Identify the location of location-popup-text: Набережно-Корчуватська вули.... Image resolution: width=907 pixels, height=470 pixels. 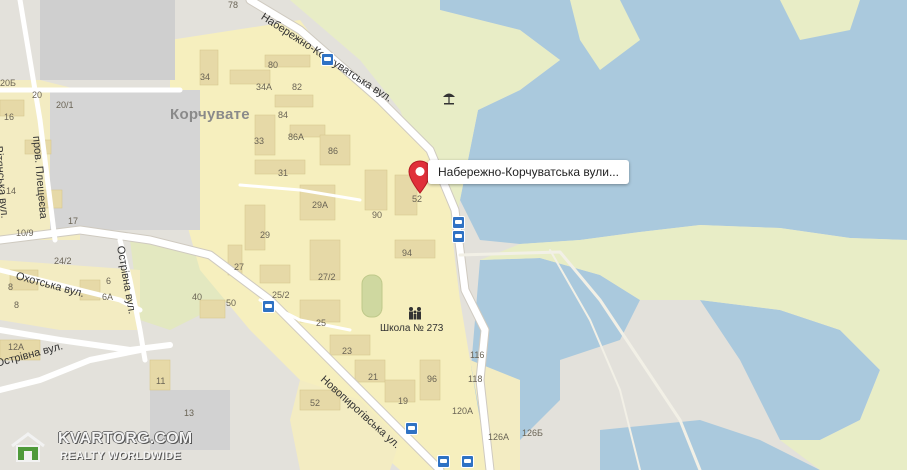
(528, 172).